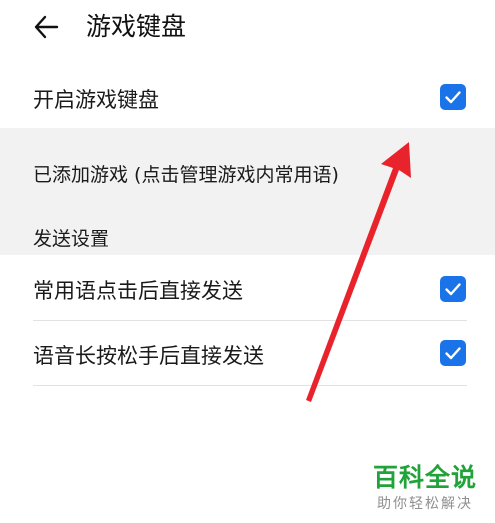  Describe the element at coordinates (71, 239) in the screenshot. I see `send-settings-header: 发送设置` at that location.